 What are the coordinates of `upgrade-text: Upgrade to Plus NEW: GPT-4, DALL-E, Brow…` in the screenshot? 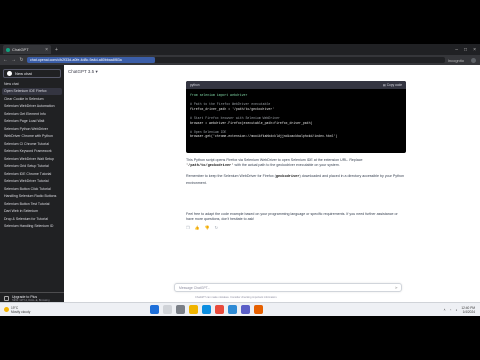 It's located at (31, 298).